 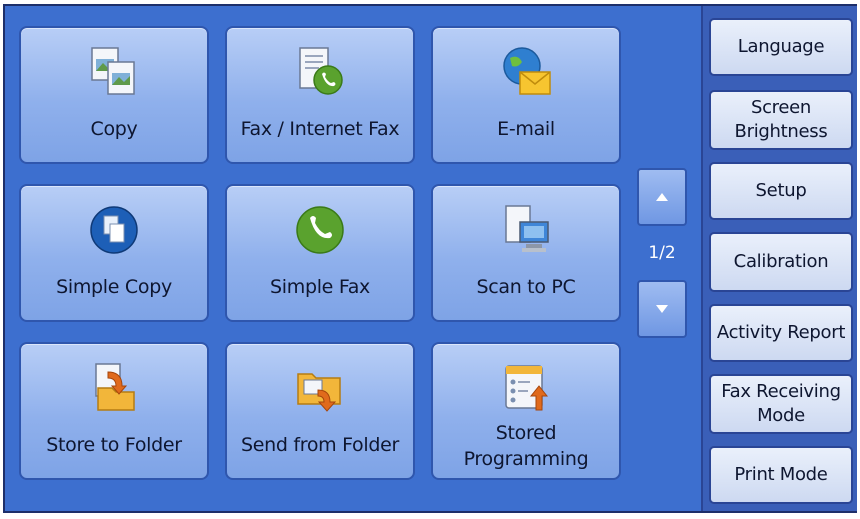 I want to click on fax-icon, so click(x=321, y=71).